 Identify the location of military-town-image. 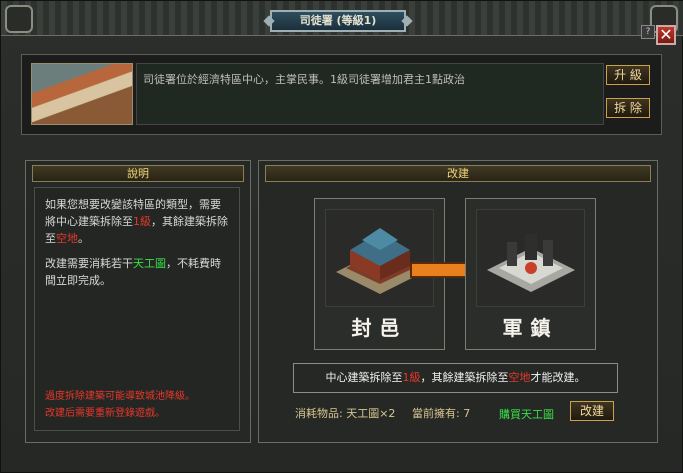
(530, 258).